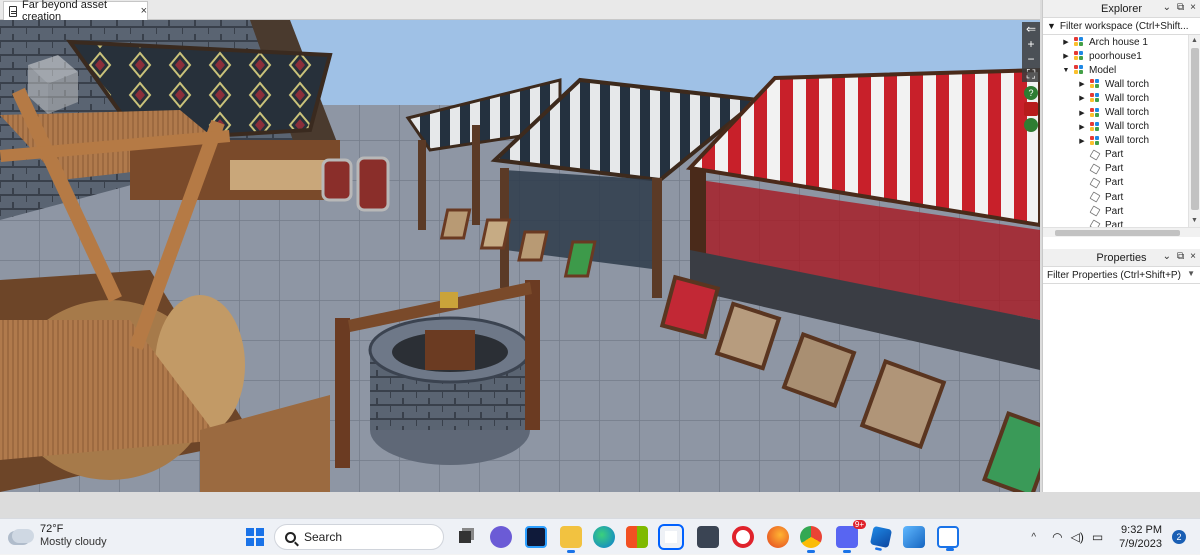 Image resolution: width=1200 pixels, height=555 pixels. Describe the element at coordinates (778, 537) in the screenshot. I see `firefox-icon` at that location.